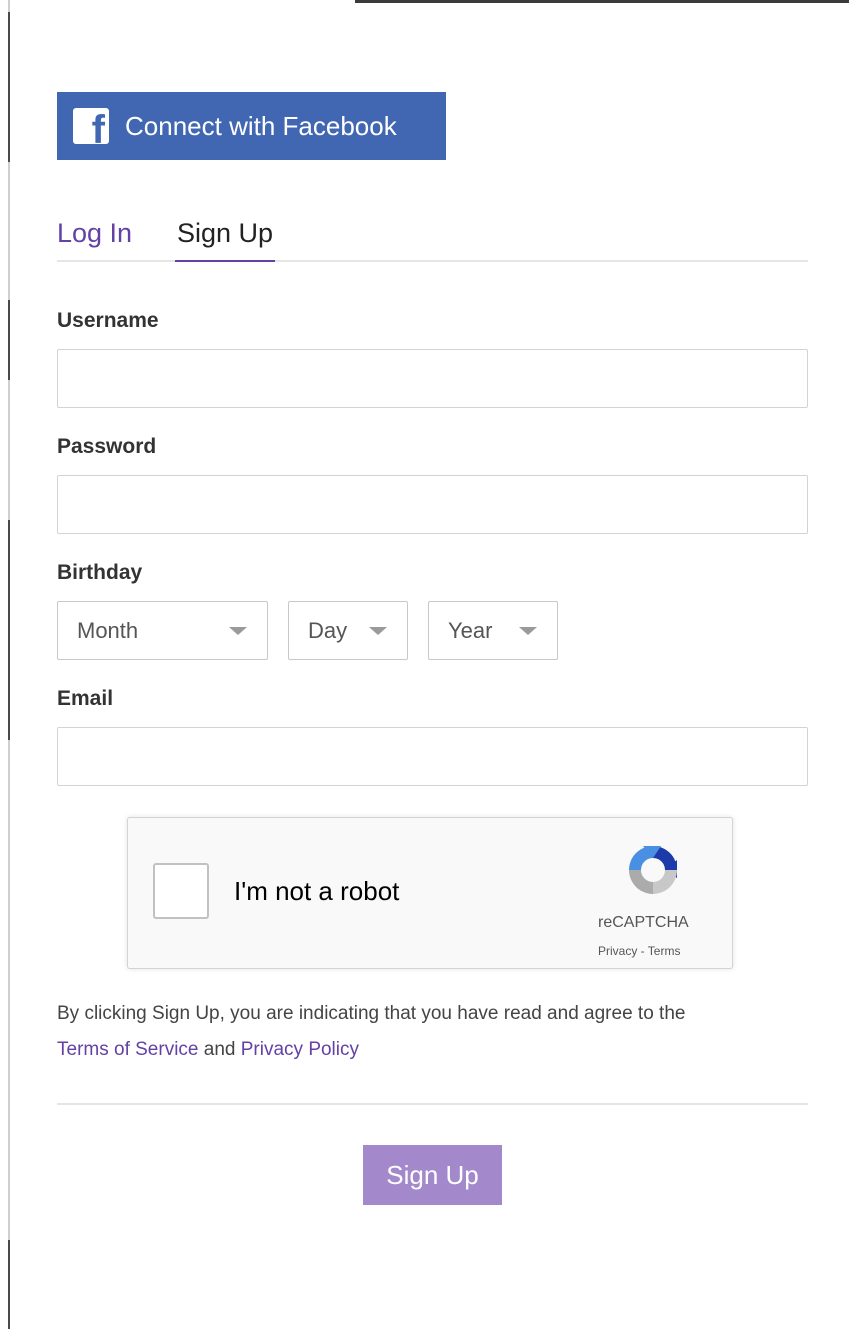 This screenshot has height=1329, width=849. Describe the element at coordinates (85, 698) in the screenshot. I see `email-label: Email` at that location.